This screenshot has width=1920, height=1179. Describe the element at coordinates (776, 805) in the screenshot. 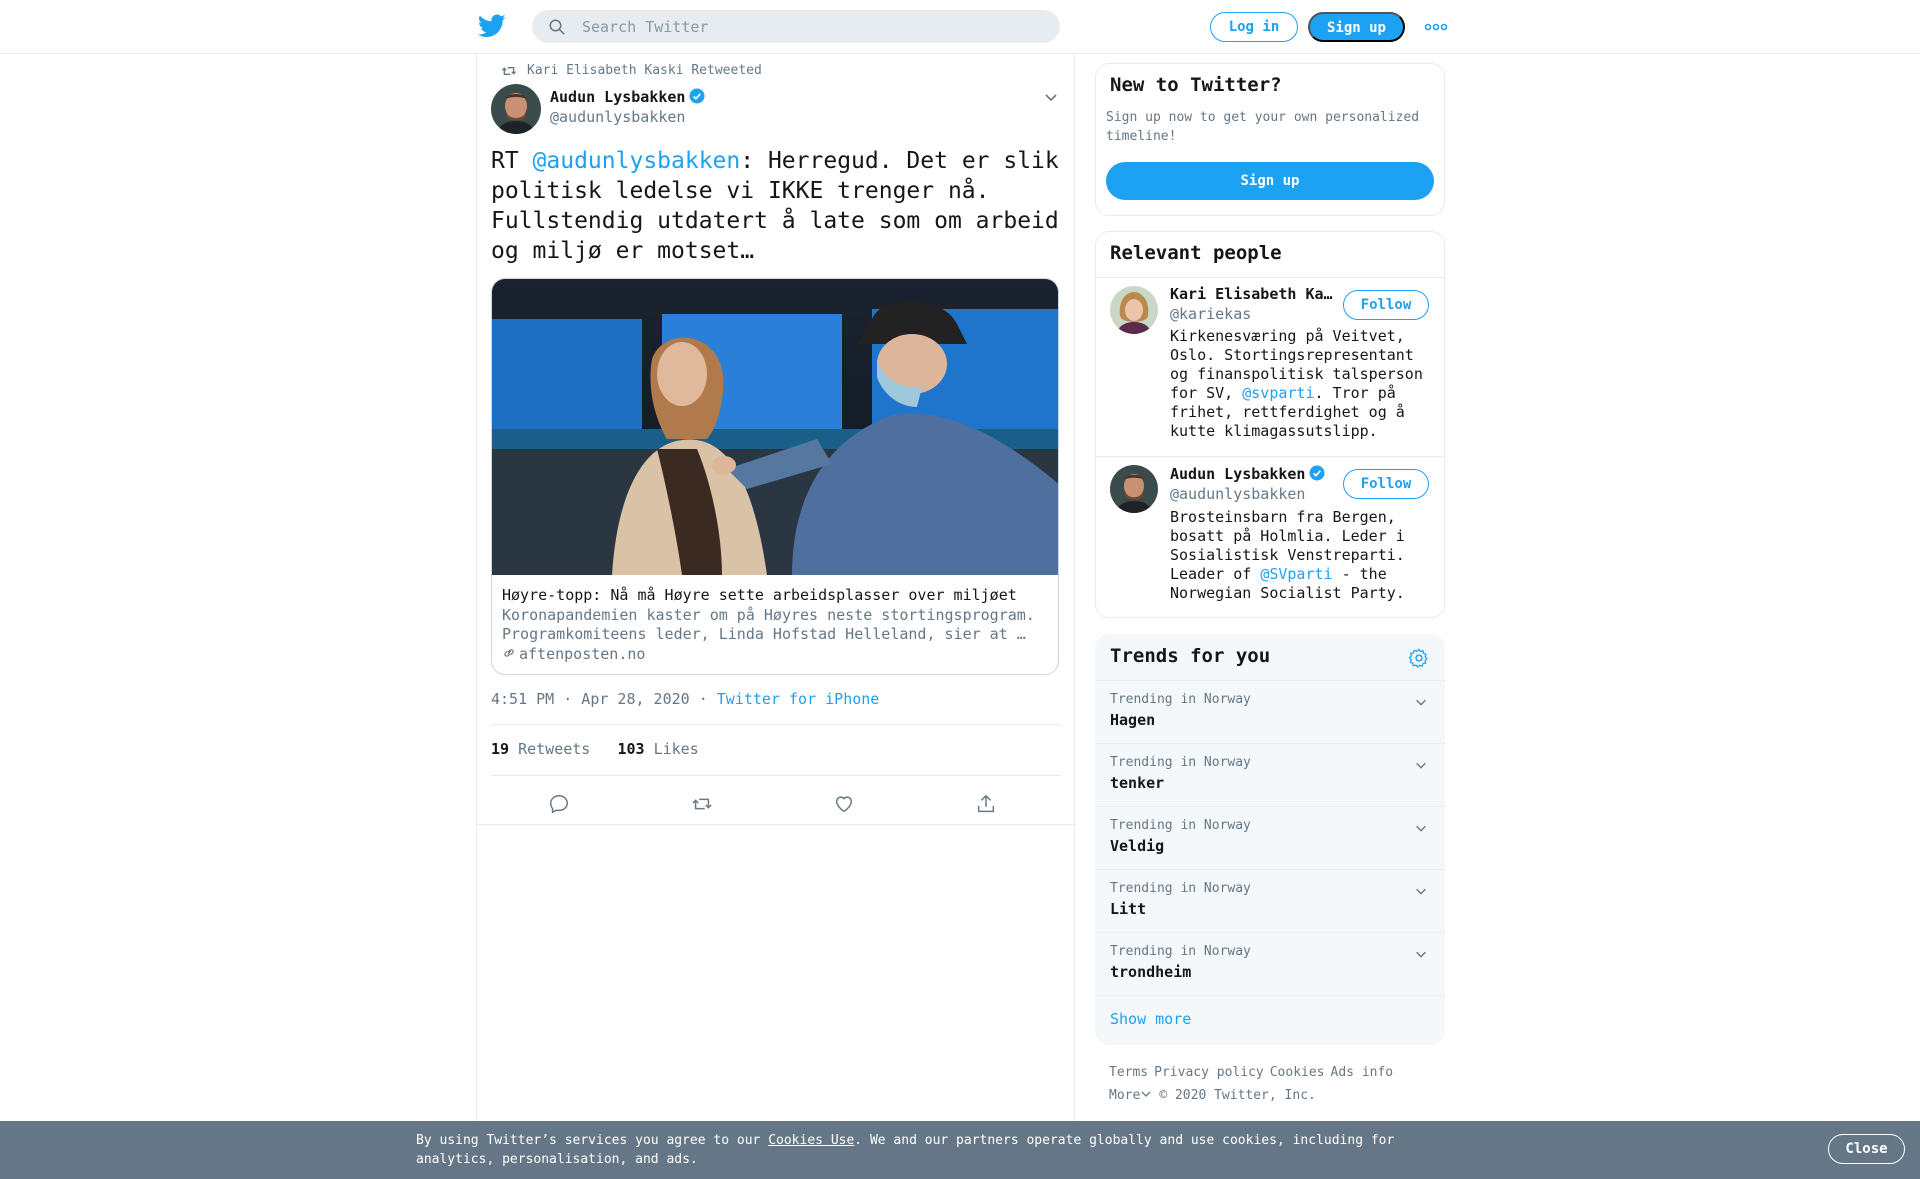

I see `tweet-actions` at that location.